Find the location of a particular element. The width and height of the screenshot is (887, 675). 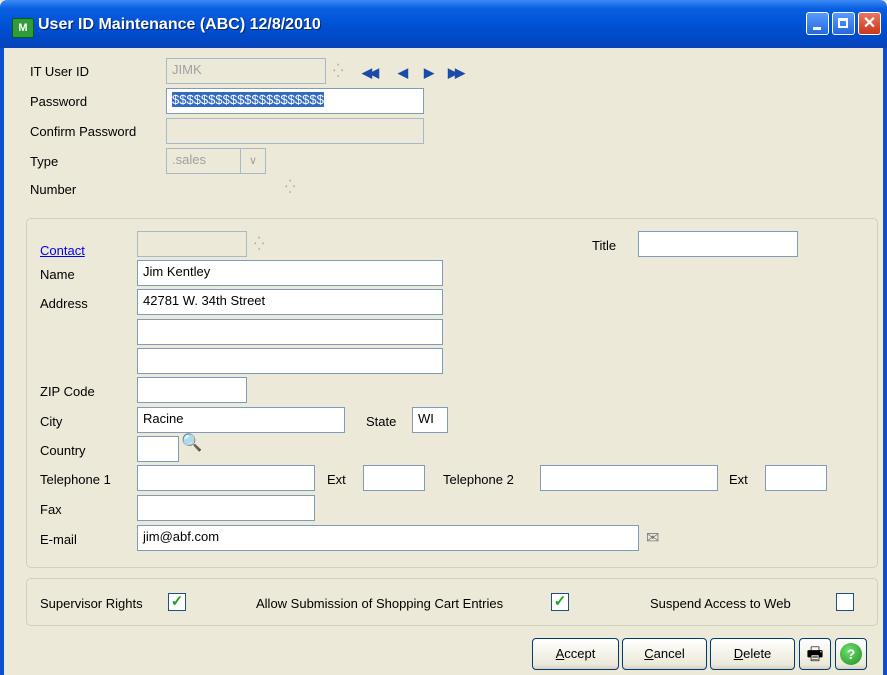

window-title: User ID Maintenance (ABC) 12/8/2010 is located at coordinates (179, 24).